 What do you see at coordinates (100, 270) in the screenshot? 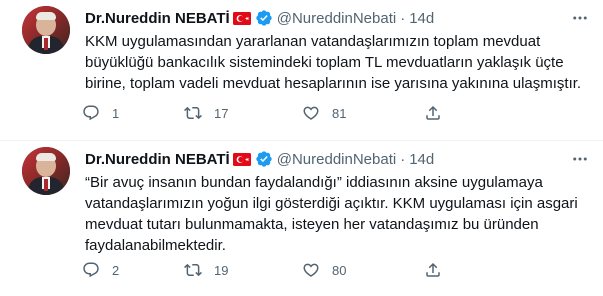
I see `reply-button: 2` at bounding box center [100, 270].